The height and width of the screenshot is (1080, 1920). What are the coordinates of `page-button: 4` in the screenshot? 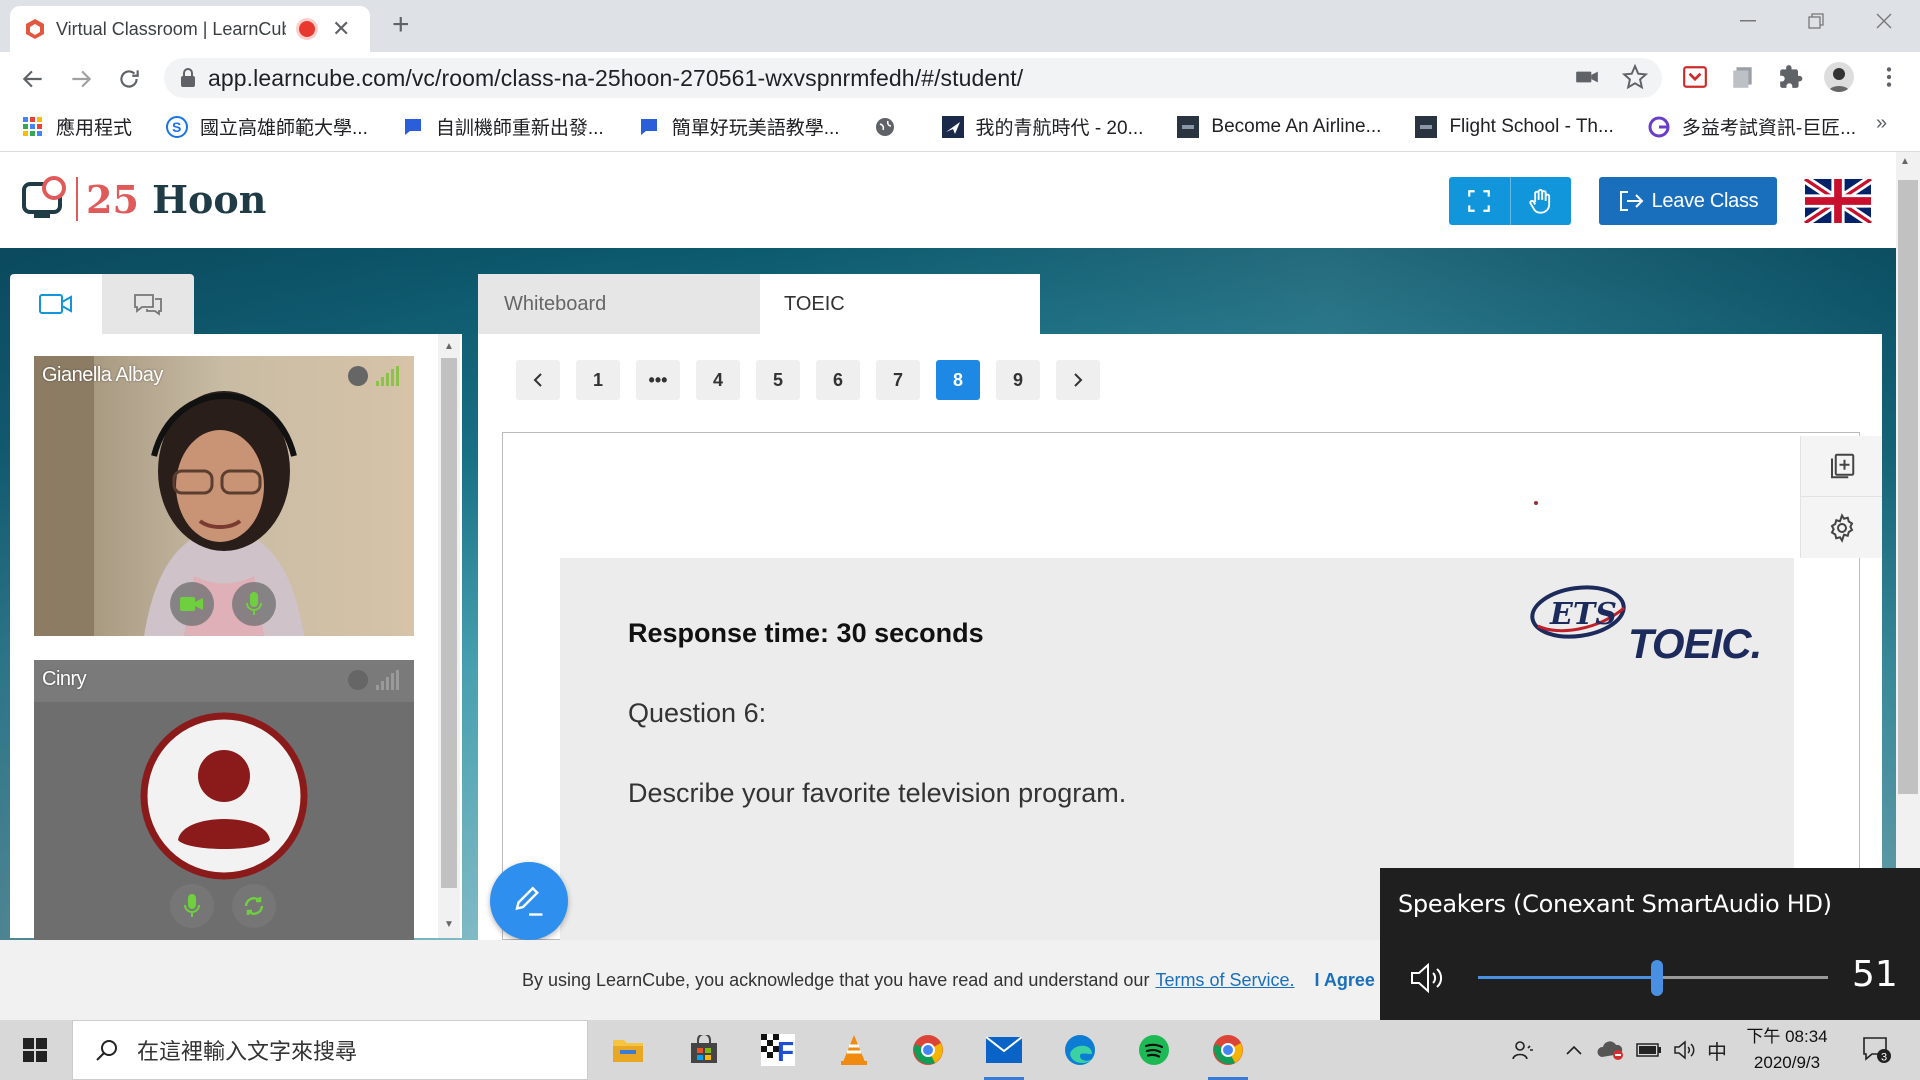 It's located at (718, 380).